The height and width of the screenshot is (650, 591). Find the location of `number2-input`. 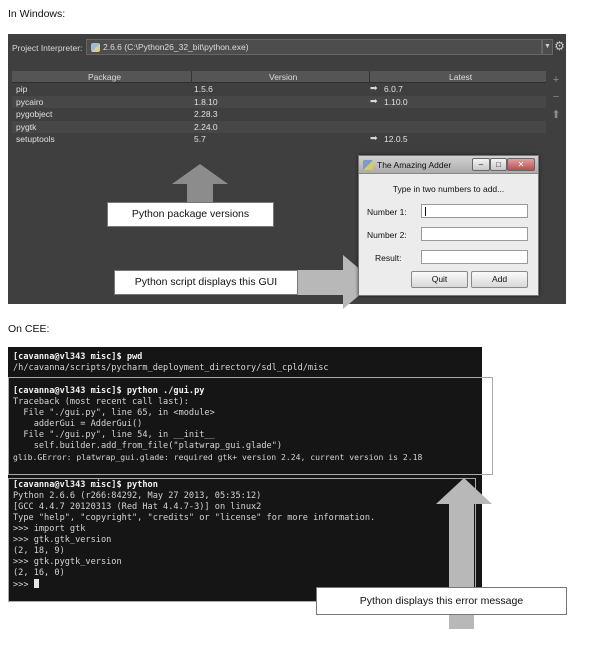

number2-input is located at coordinates (474, 234).